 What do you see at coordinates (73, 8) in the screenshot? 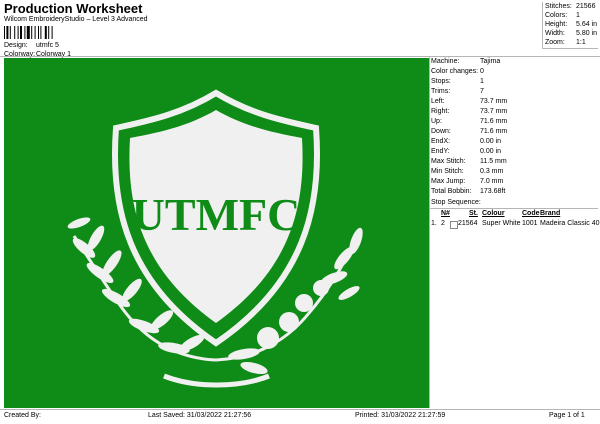
I see `worksheet-title: Production Worksheet` at bounding box center [73, 8].